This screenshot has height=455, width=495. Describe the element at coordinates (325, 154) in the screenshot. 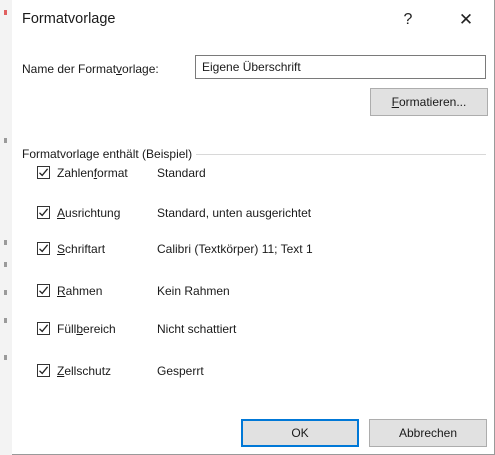

I see `group-divider` at that location.